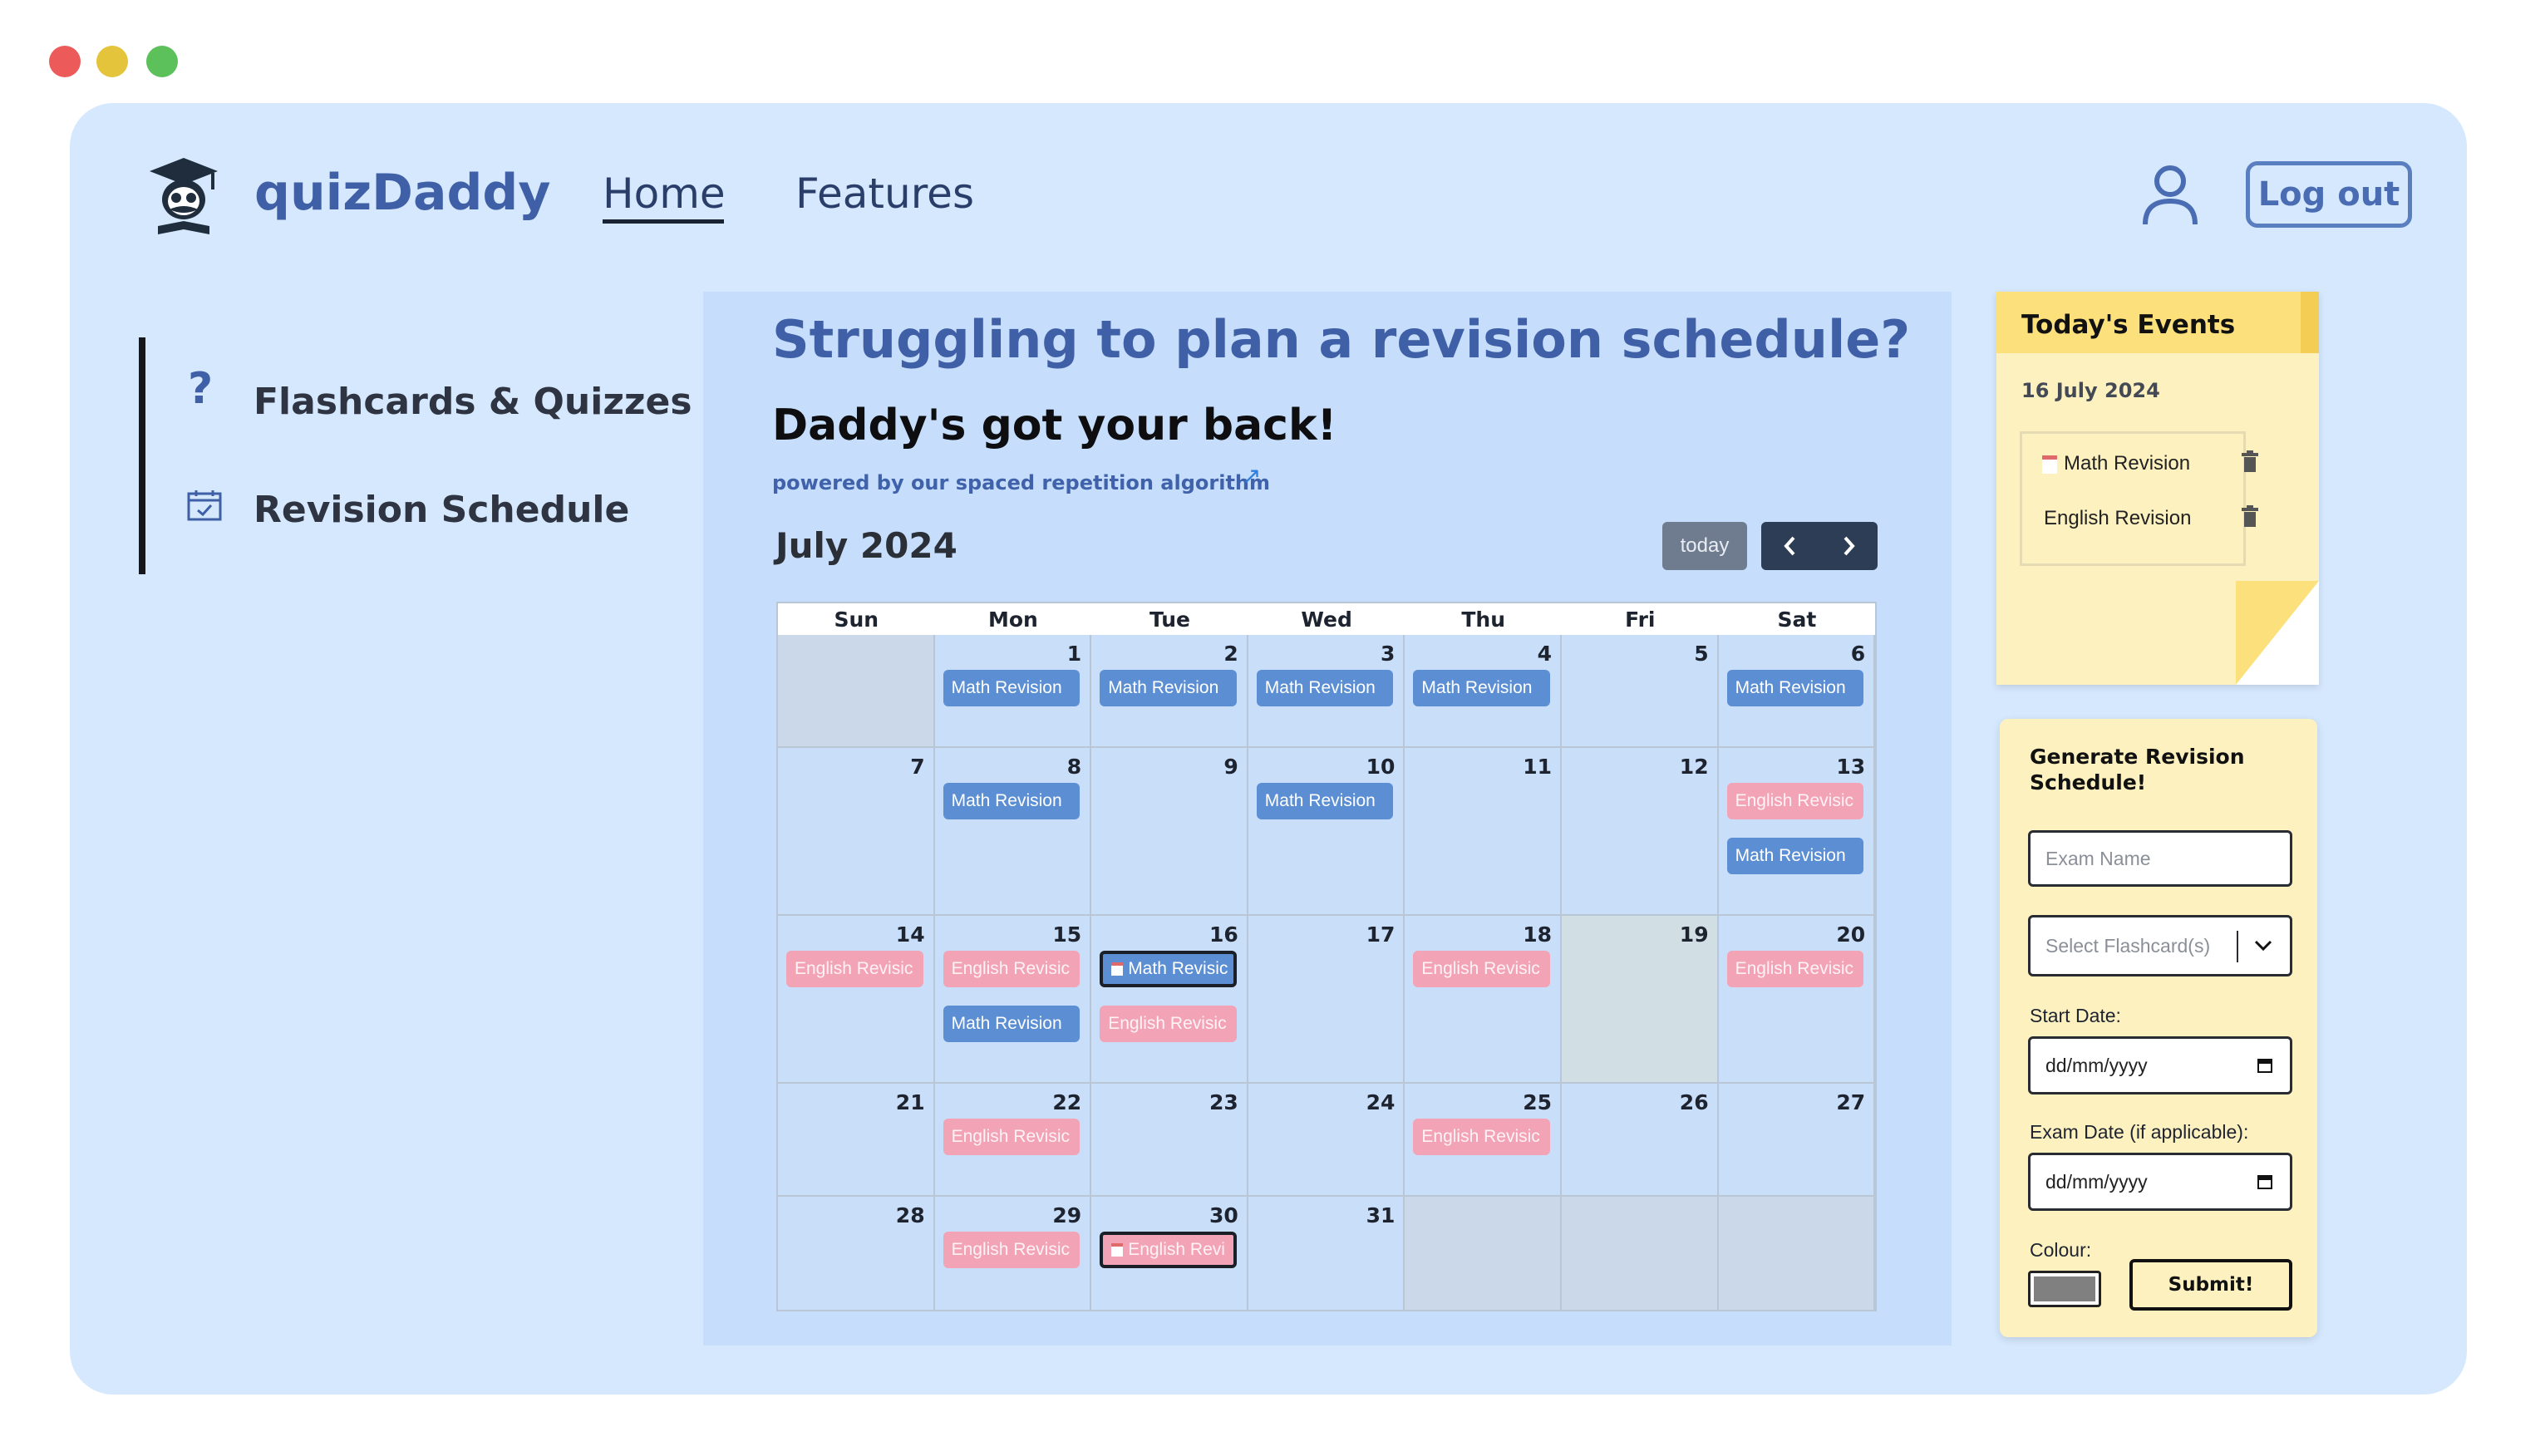  I want to click on day-number: 7, so click(917, 767).